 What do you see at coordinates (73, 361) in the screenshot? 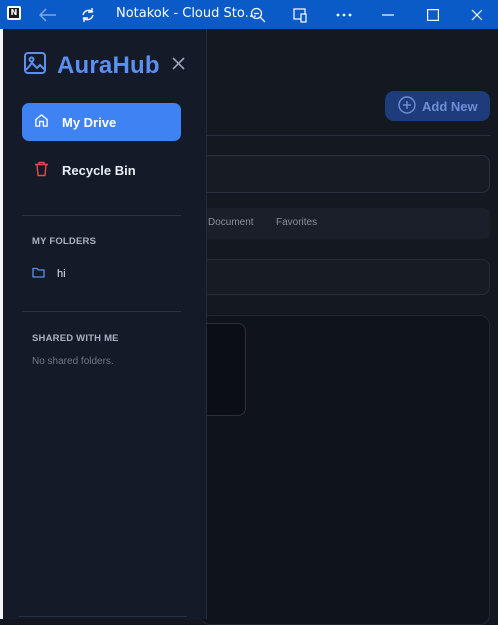
I see `shared-empty-text: No shared folders.` at bounding box center [73, 361].